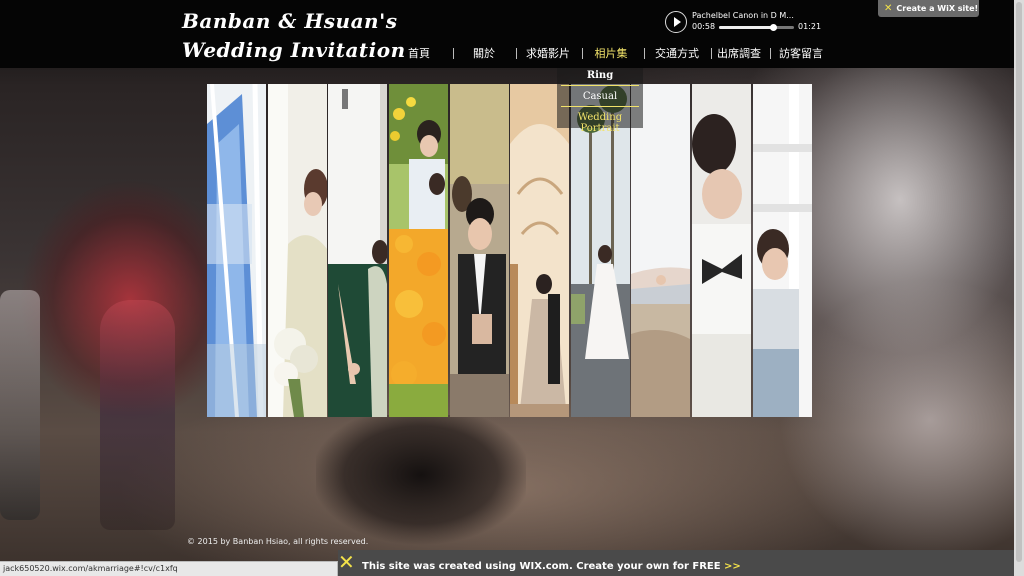 The height and width of the screenshot is (576, 1024). What do you see at coordinates (294, 36) in the screenshot?
I see `site-title: Banban & Hsuan's Wedding Invitation` at bounding box center [294, 36].